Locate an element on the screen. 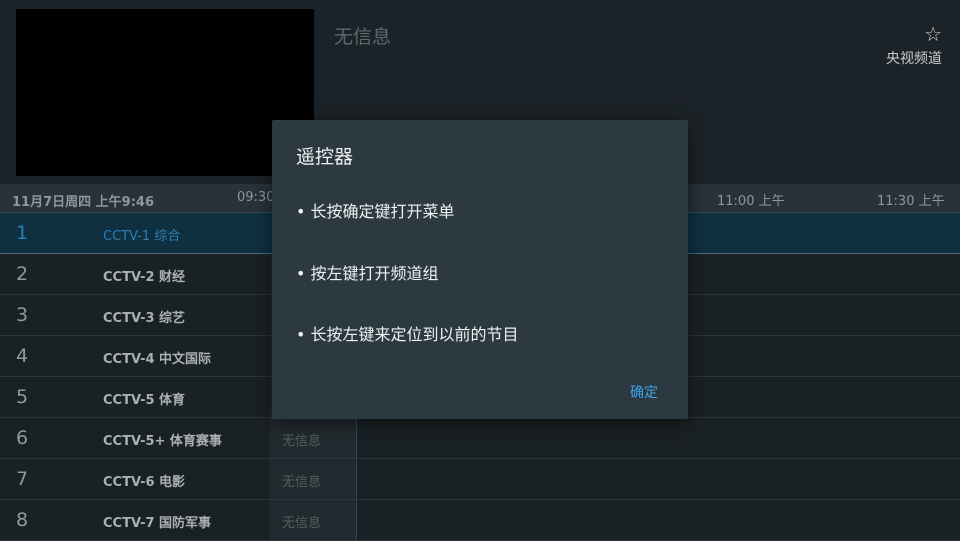 Image resolution: width=960 pixels, height=541 pixels. channel-number: 1 is located at coordinates (22, 233).